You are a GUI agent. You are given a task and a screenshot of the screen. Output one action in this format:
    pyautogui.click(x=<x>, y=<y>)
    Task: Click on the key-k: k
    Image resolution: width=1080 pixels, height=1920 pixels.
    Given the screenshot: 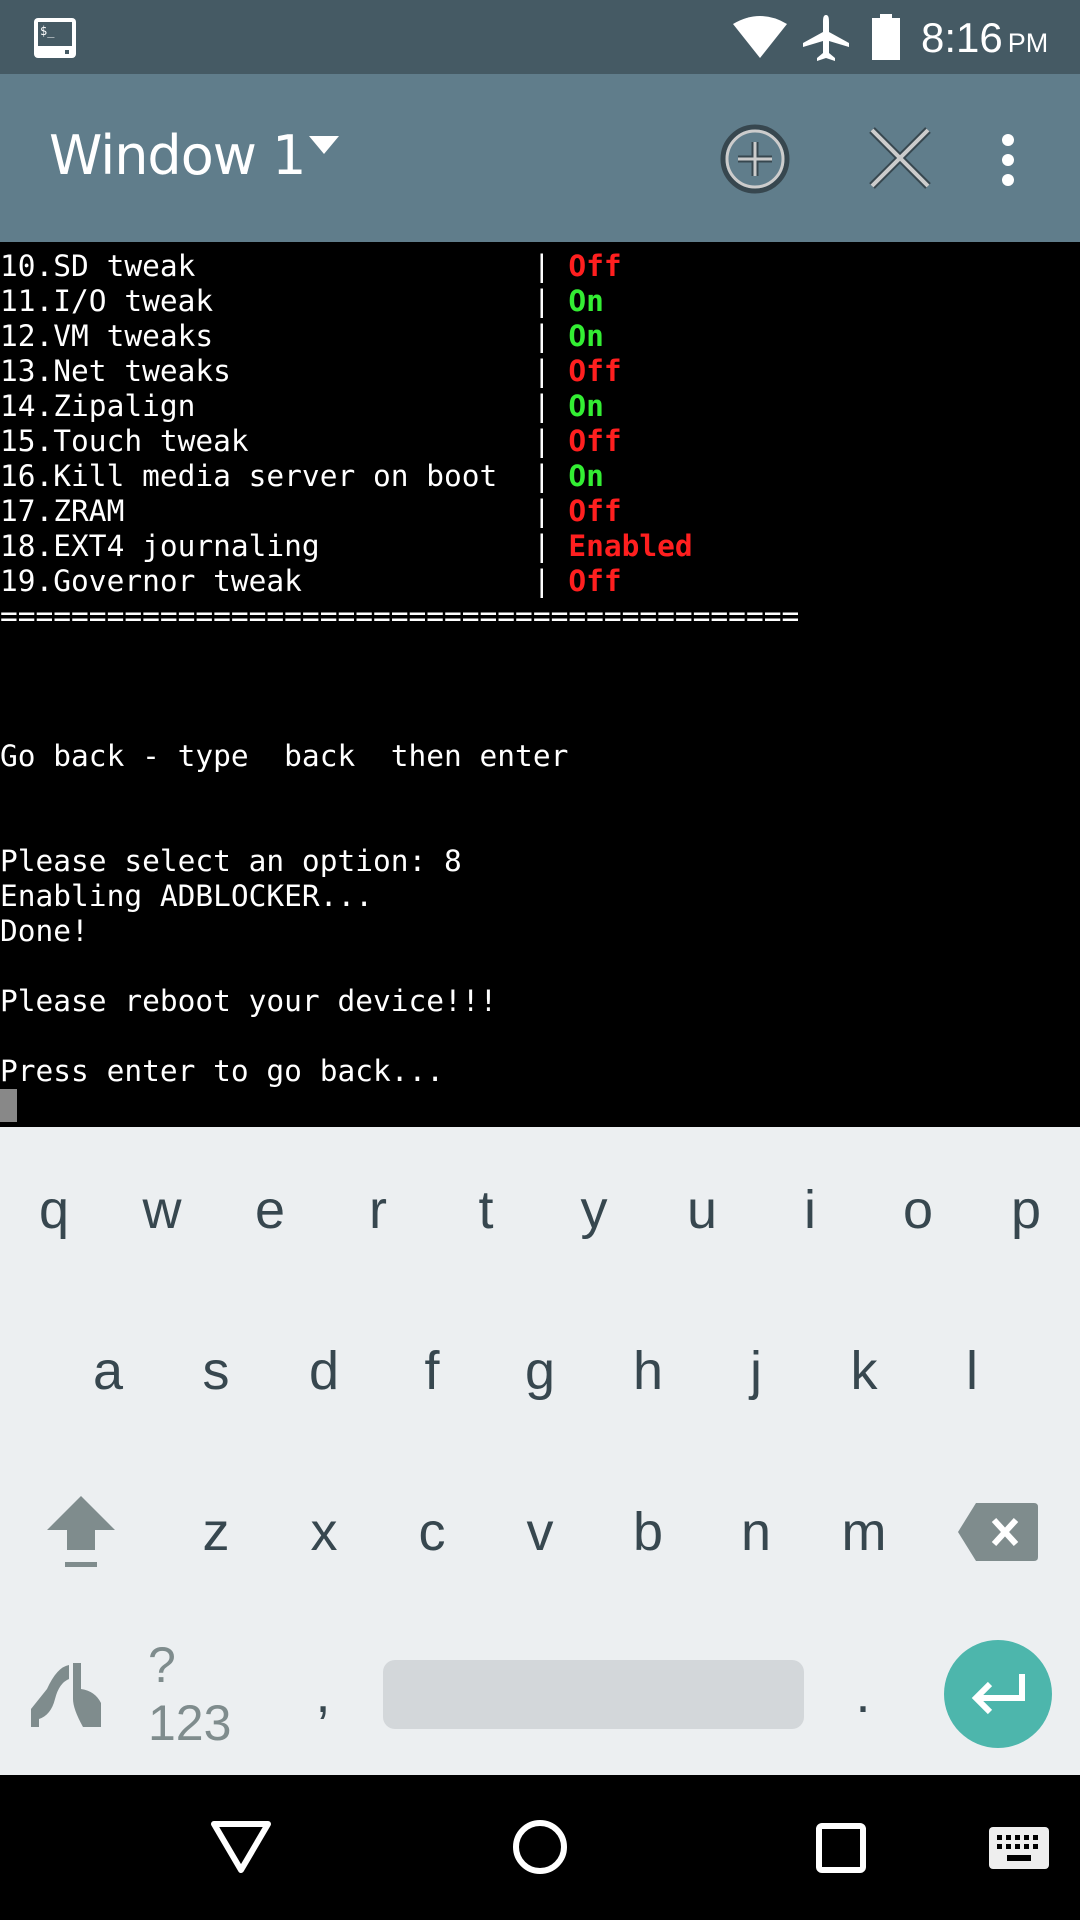 What is the action you would take?
    pyautogui.click(x=864, y=1371)
    